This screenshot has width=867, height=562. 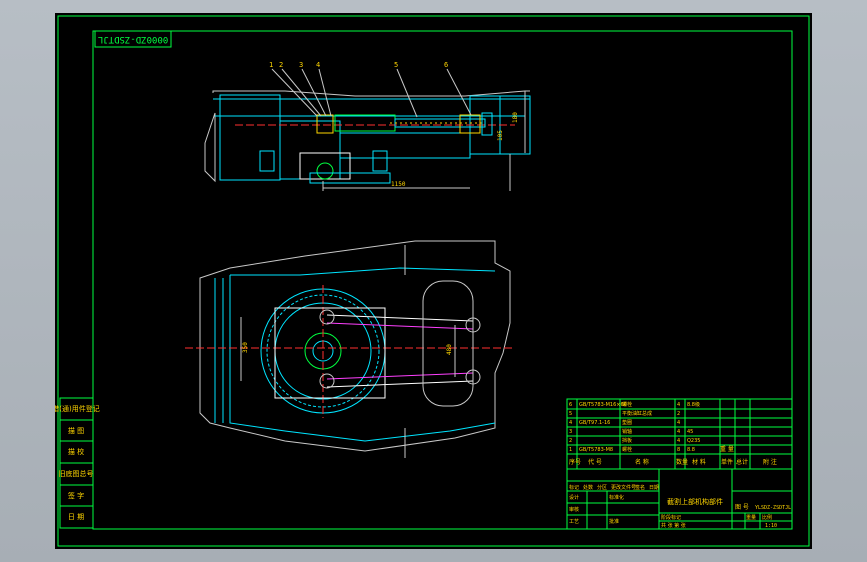 What do you see at coordinates (301, 65) in the screenshot?
I see `callout-3: 3` at bounding box center [301, 65].